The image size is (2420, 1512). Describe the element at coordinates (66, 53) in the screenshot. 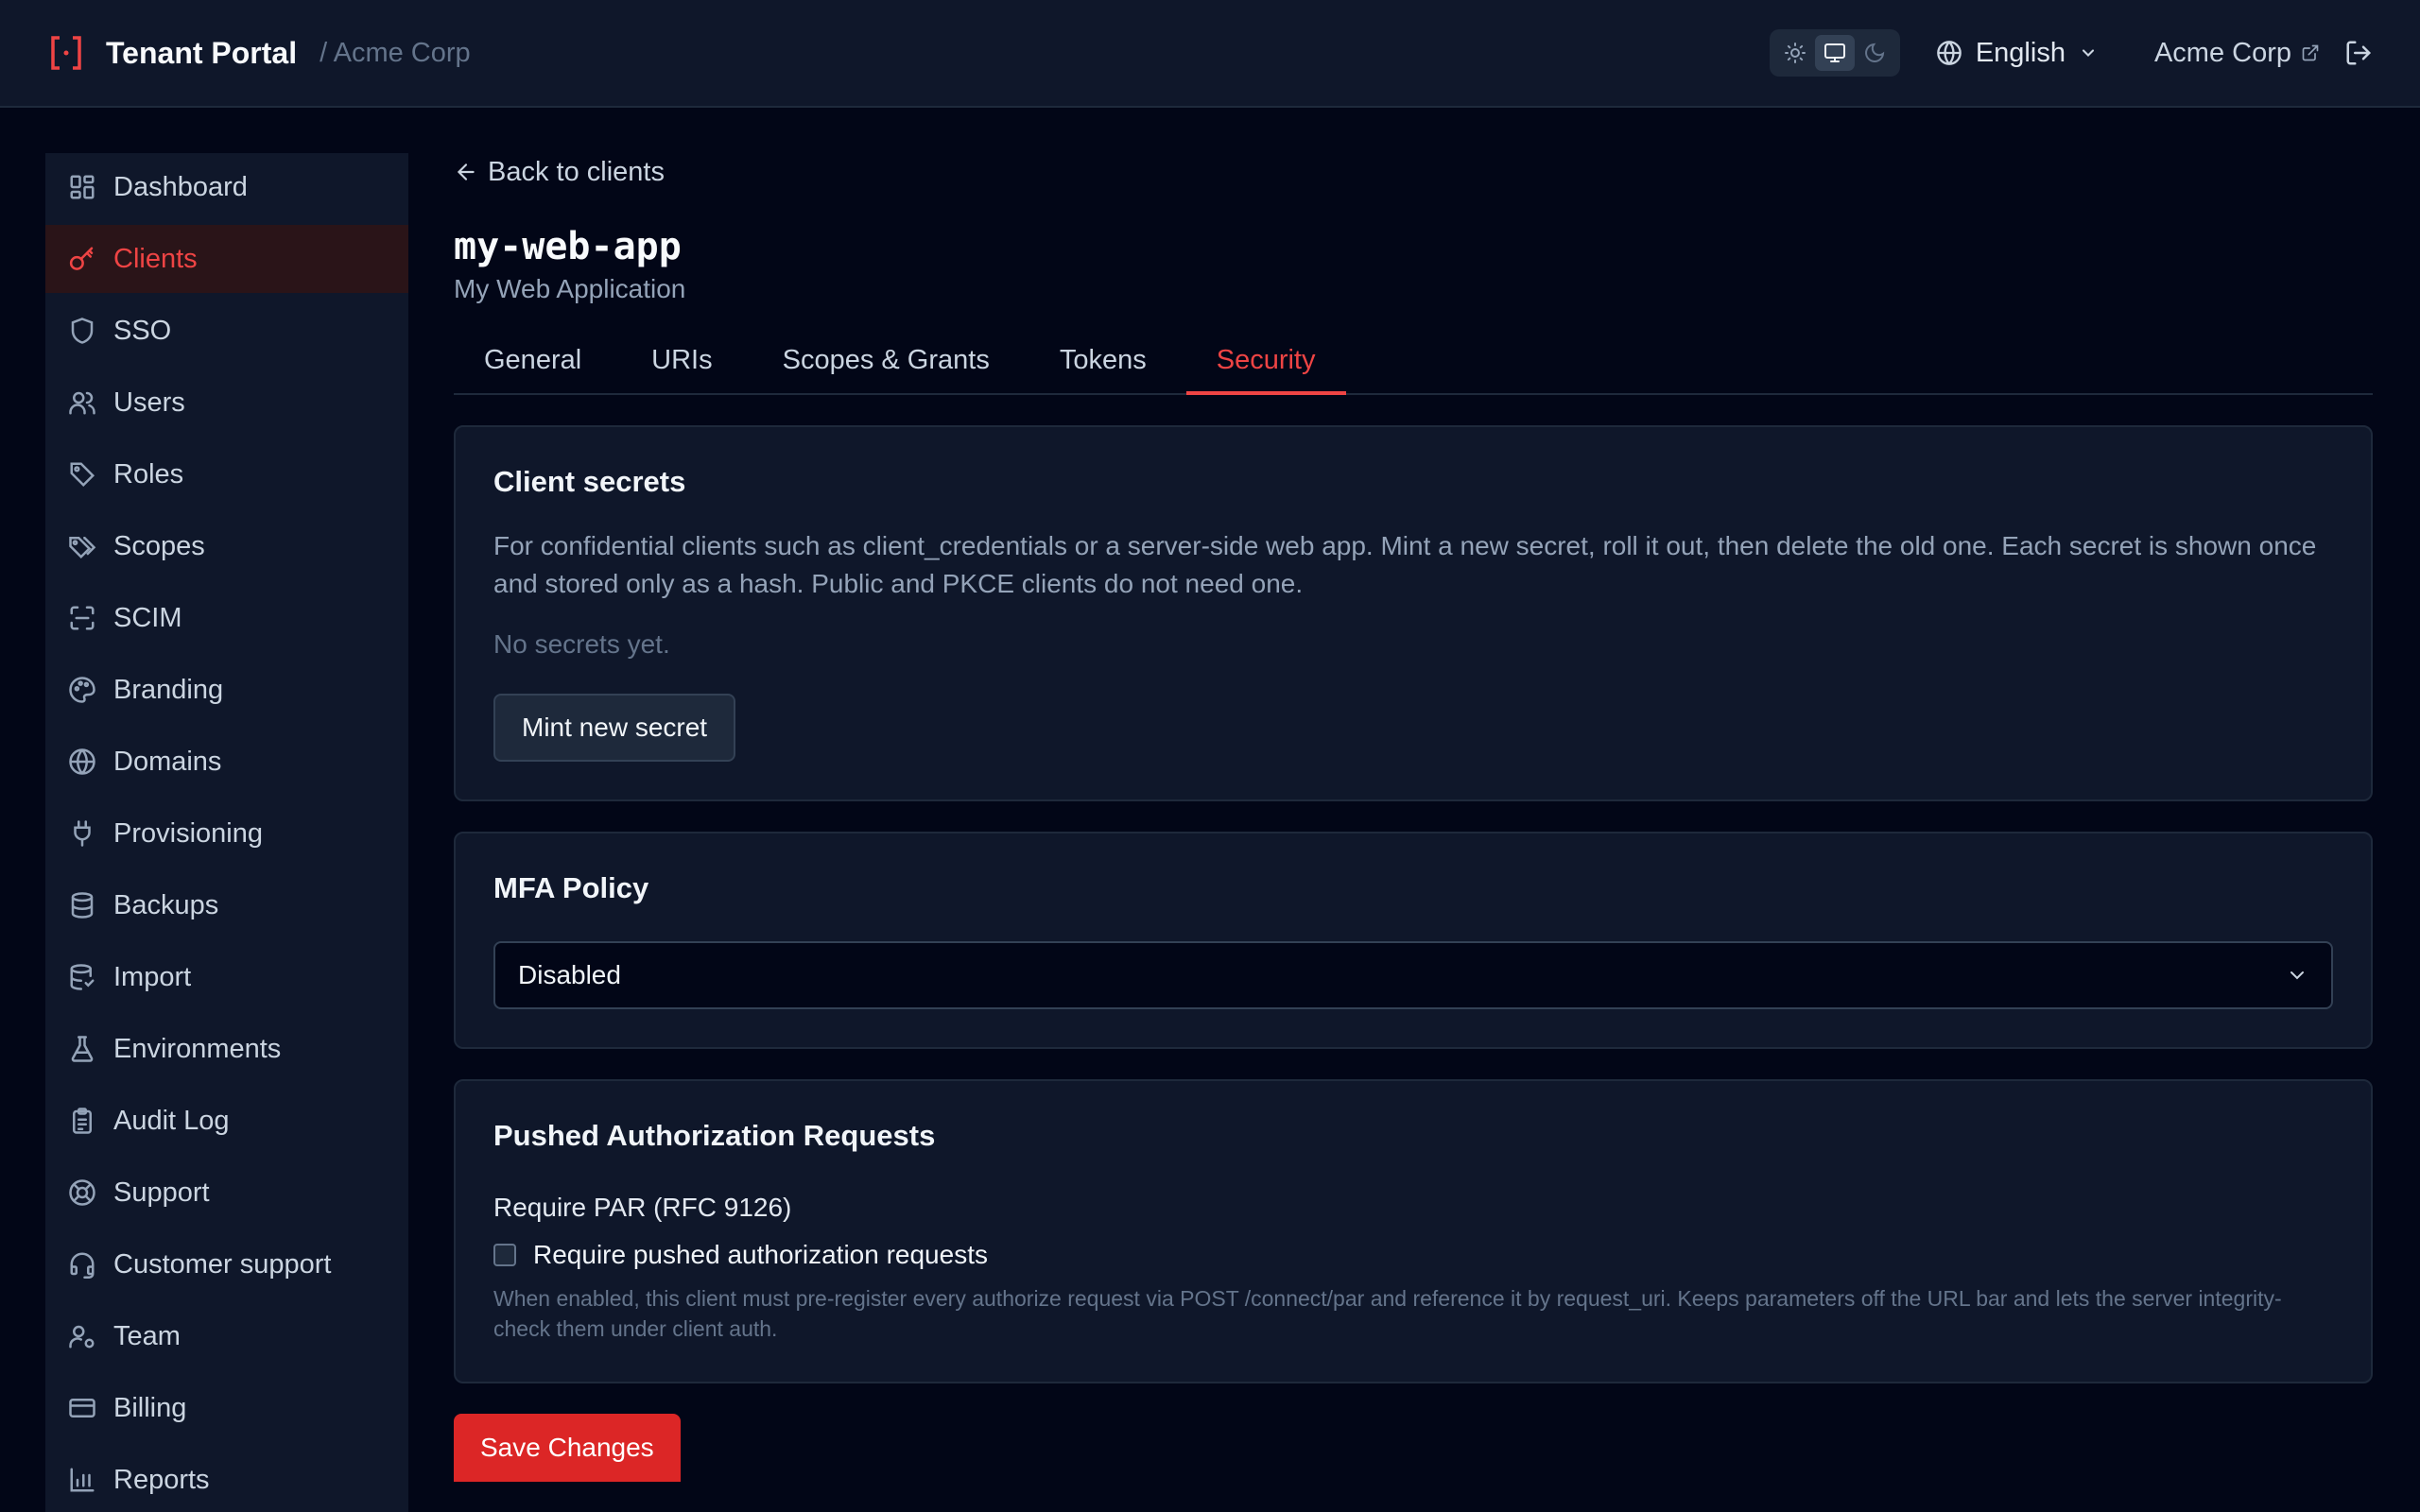

I see `brand-logo-icon` at that location.